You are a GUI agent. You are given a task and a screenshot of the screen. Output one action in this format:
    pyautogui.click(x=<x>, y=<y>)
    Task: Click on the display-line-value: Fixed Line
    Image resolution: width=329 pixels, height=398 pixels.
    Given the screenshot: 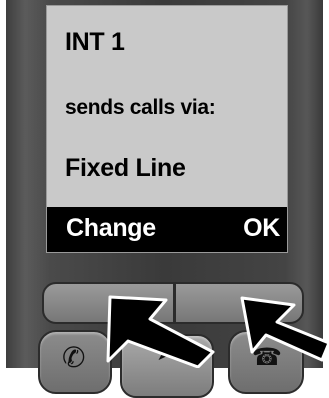 What is the action you would take?
    pyautogui.click(x=125, y=168)
    